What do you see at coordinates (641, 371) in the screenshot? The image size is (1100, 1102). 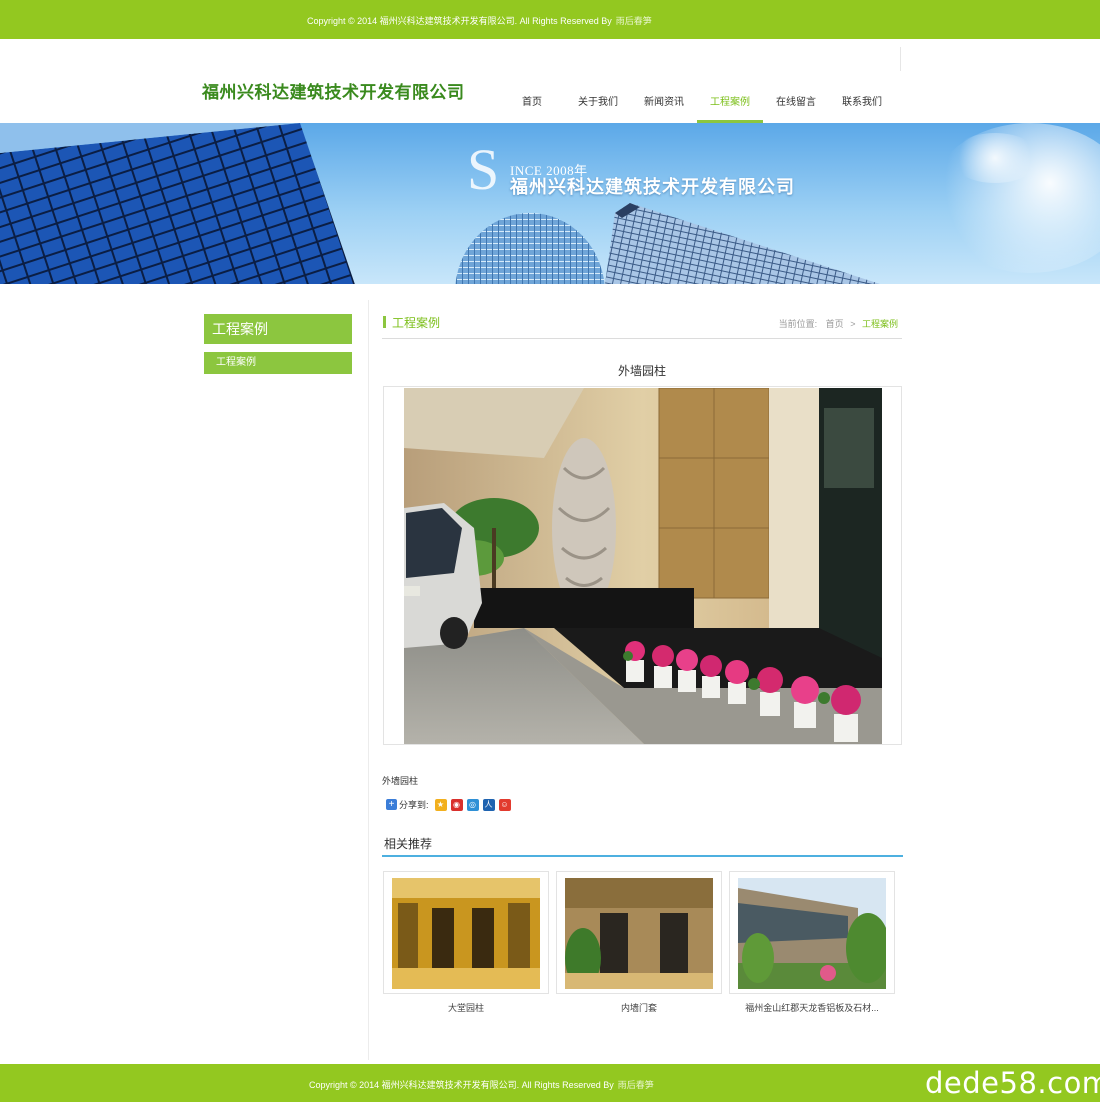 I see `article-title: 外墙园柱` at bounding box center [641, 371].